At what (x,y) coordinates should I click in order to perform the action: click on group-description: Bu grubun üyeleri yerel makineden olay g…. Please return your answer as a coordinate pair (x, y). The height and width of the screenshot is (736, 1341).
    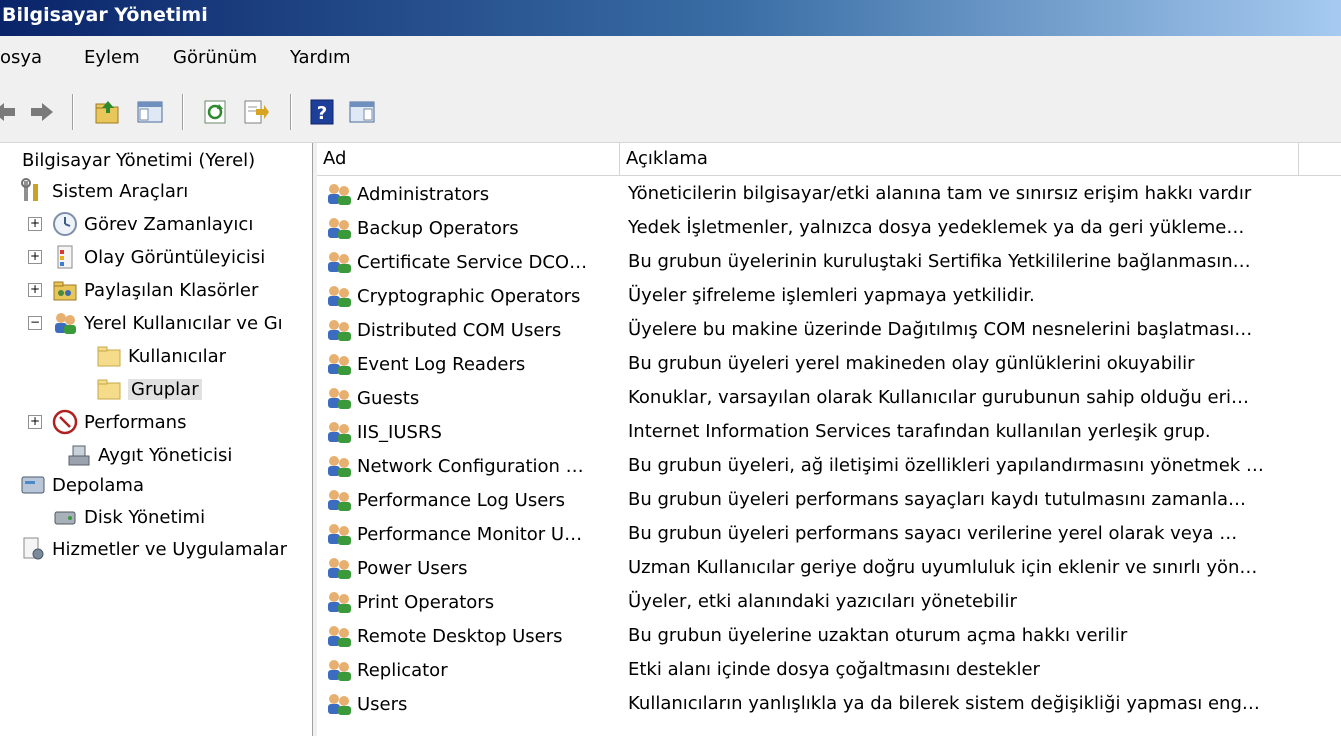
    Looking at the image, I should click on (911, 363).